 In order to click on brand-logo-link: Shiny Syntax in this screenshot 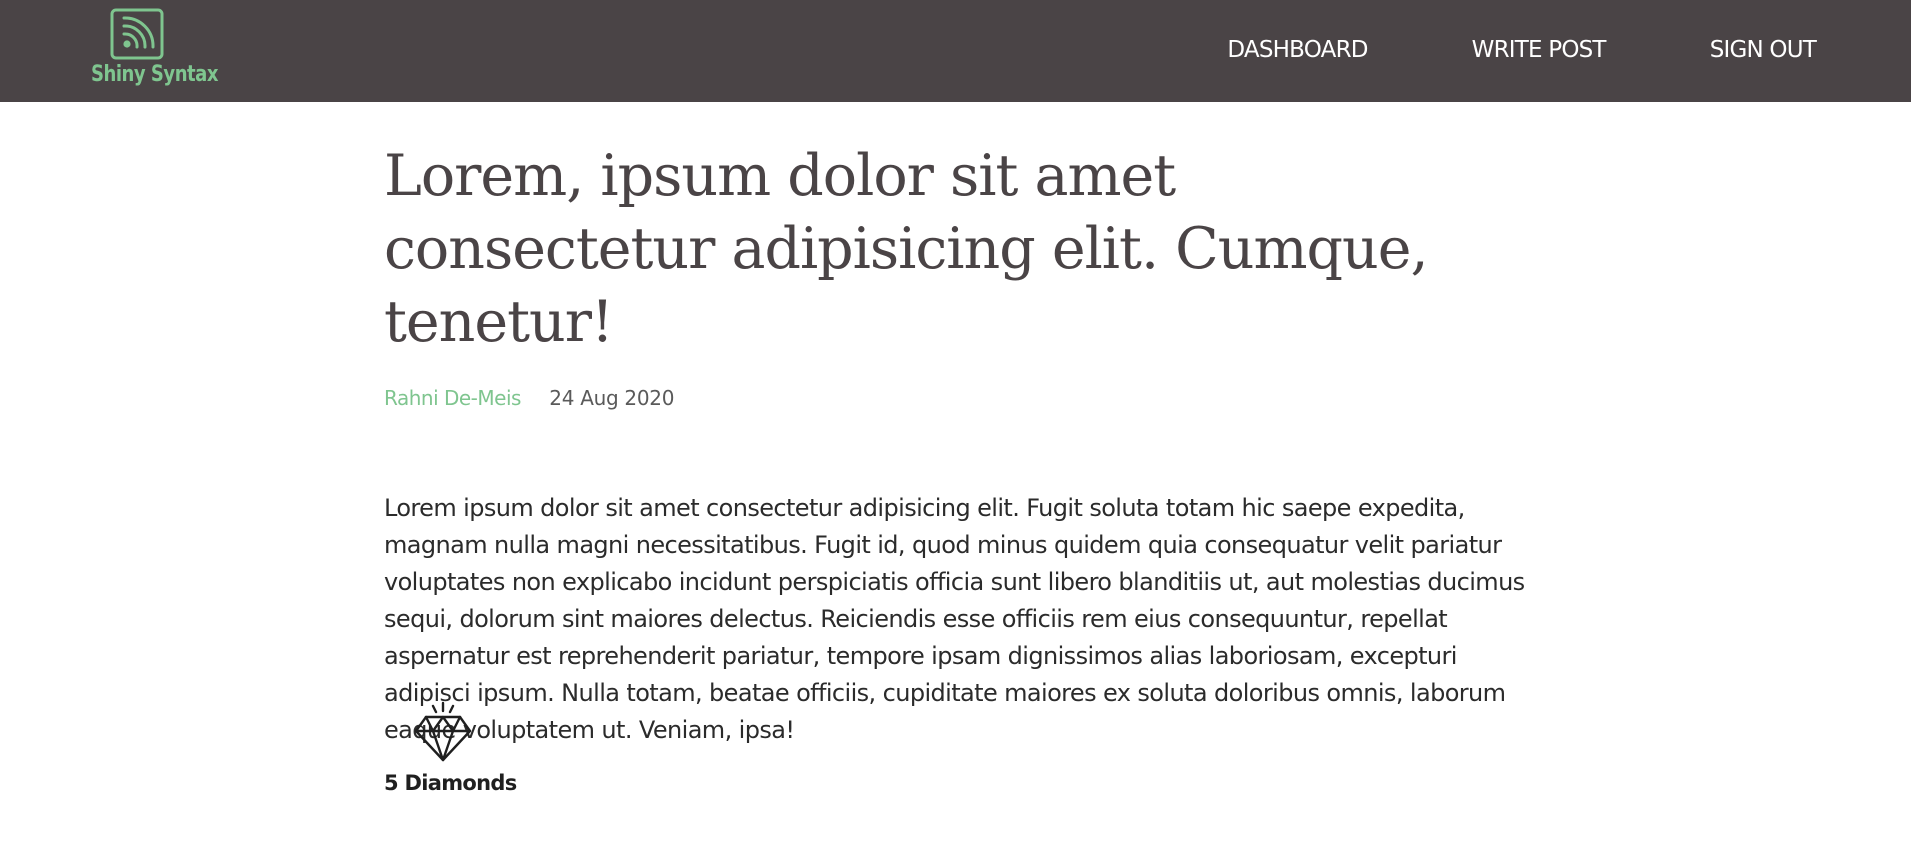, I will do `click(149, 50)`.